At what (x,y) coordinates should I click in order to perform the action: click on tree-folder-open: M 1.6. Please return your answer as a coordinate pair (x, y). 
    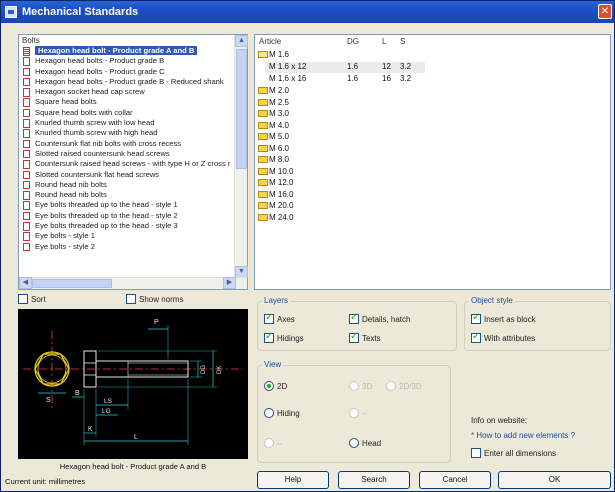
    Looking at the image, I should click on (273, 55).